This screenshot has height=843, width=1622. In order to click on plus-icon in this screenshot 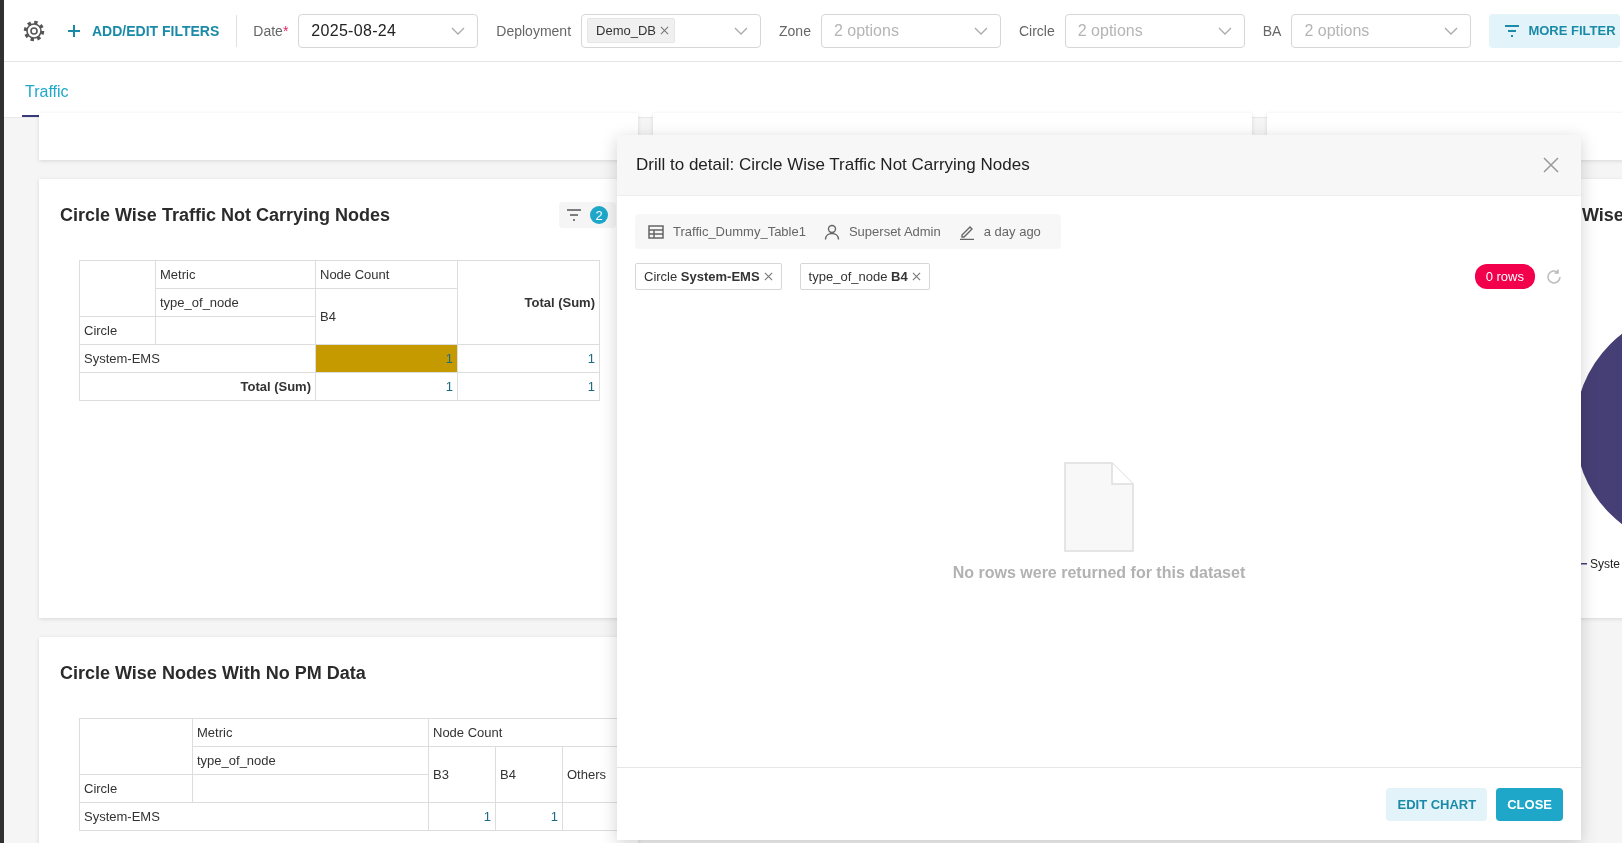, I will do `click(74, 30)`.